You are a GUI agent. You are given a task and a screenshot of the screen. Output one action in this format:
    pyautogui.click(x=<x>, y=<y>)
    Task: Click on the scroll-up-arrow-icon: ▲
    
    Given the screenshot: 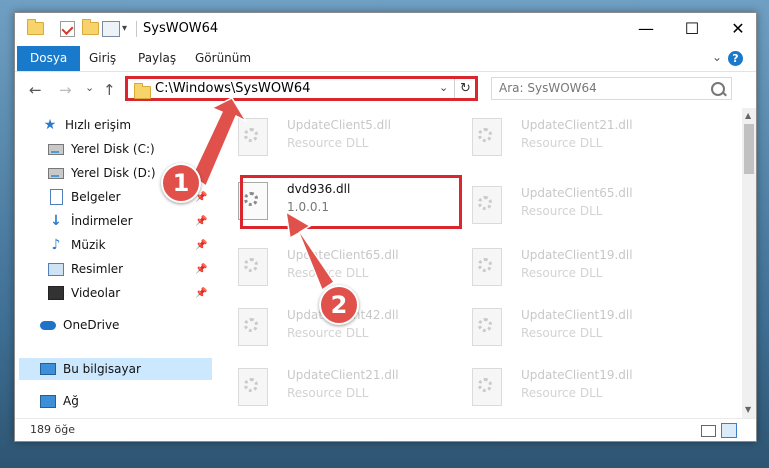 What is the action you would take?
    pyautogui.click(x=748, y=115)
    